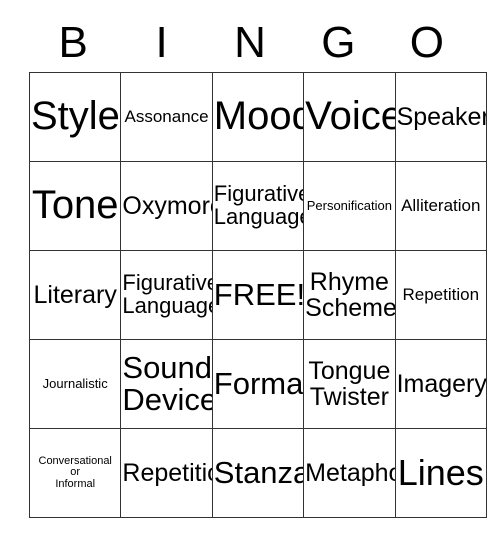 The width and height of the screenshot is (500, 544). I want to click on bingo-header: BINGO, so click(250, 43).